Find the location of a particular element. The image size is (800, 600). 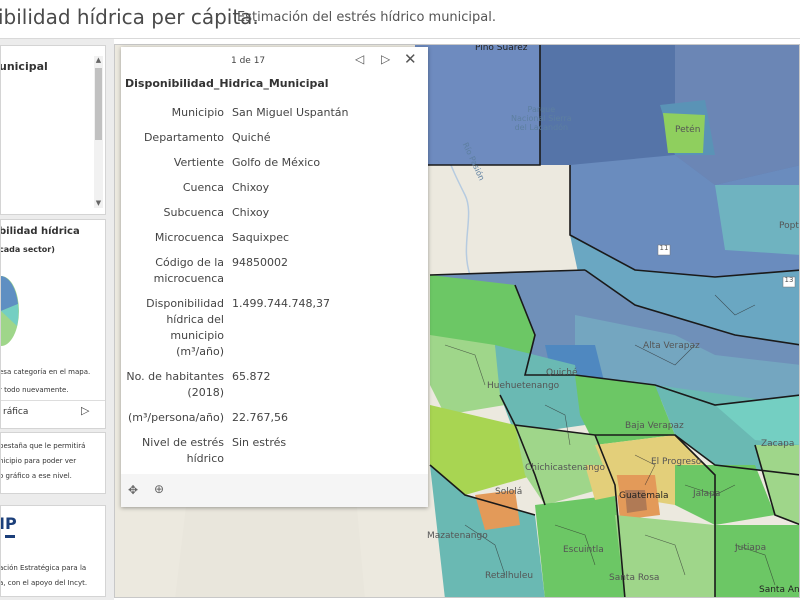

attribute-row: Código de la microcuenca 94850002 is located at coordinates (271, 272).